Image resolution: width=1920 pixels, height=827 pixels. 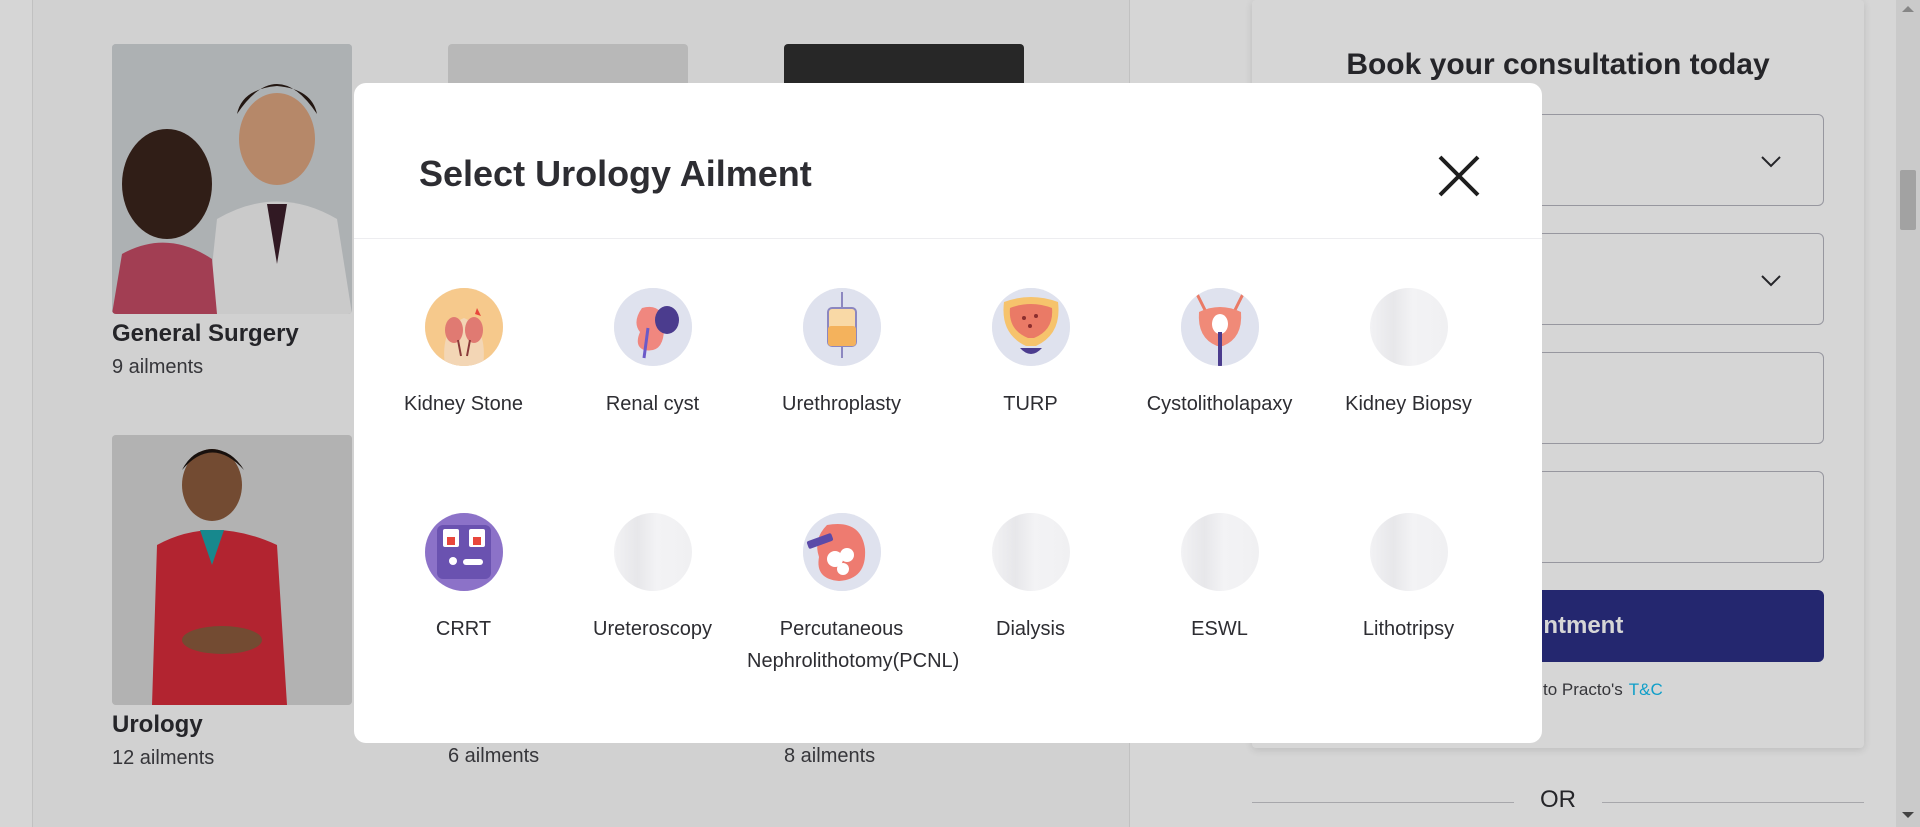 What do you see at coordinates (652, 629) in the screenshot?
I see `ailment-label: Ureteroscopy` at bounding box center [652, 629].